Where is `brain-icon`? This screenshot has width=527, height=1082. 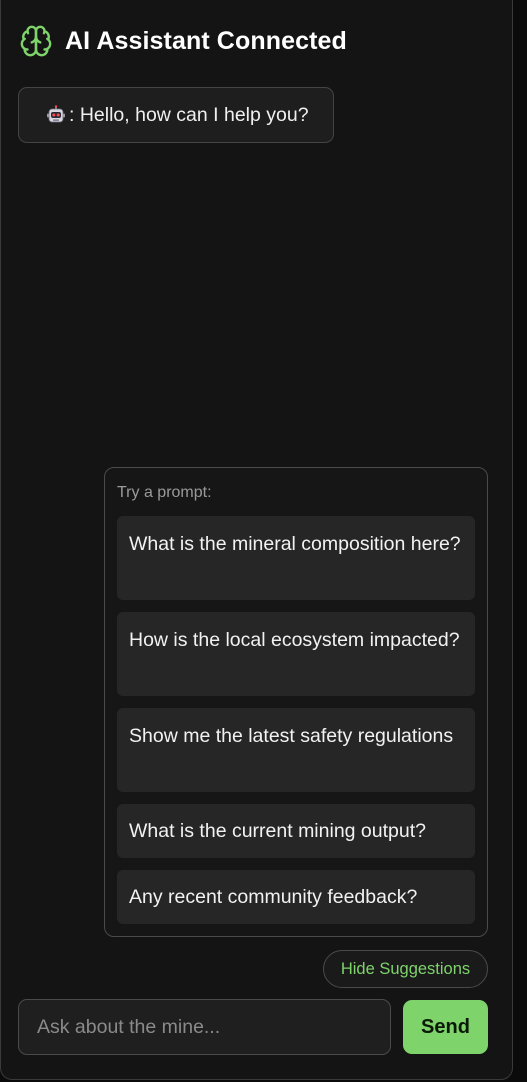 brain-icon is located at coordinates (36, 41).